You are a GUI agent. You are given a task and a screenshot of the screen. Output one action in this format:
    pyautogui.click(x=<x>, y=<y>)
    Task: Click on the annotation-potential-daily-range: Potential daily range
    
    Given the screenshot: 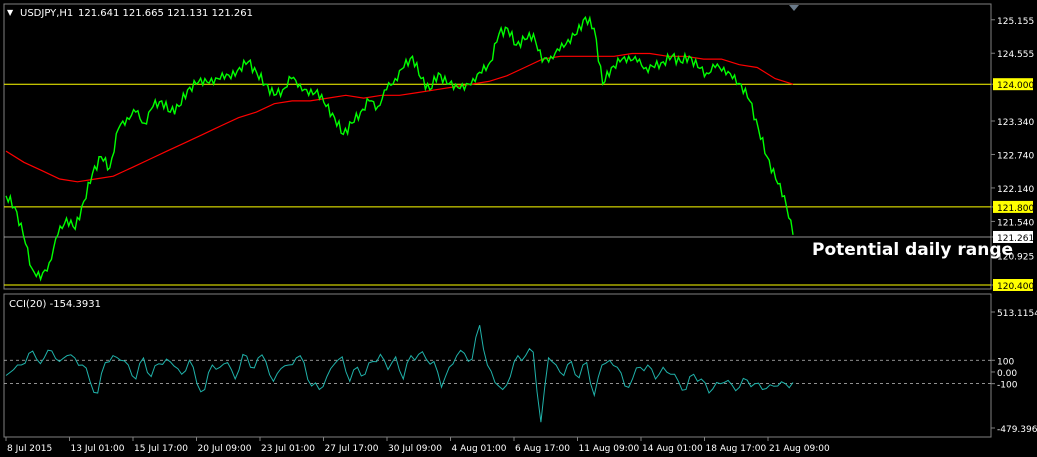 What is the action you would take?
    pyautogui.click(x=912, y=250)
    